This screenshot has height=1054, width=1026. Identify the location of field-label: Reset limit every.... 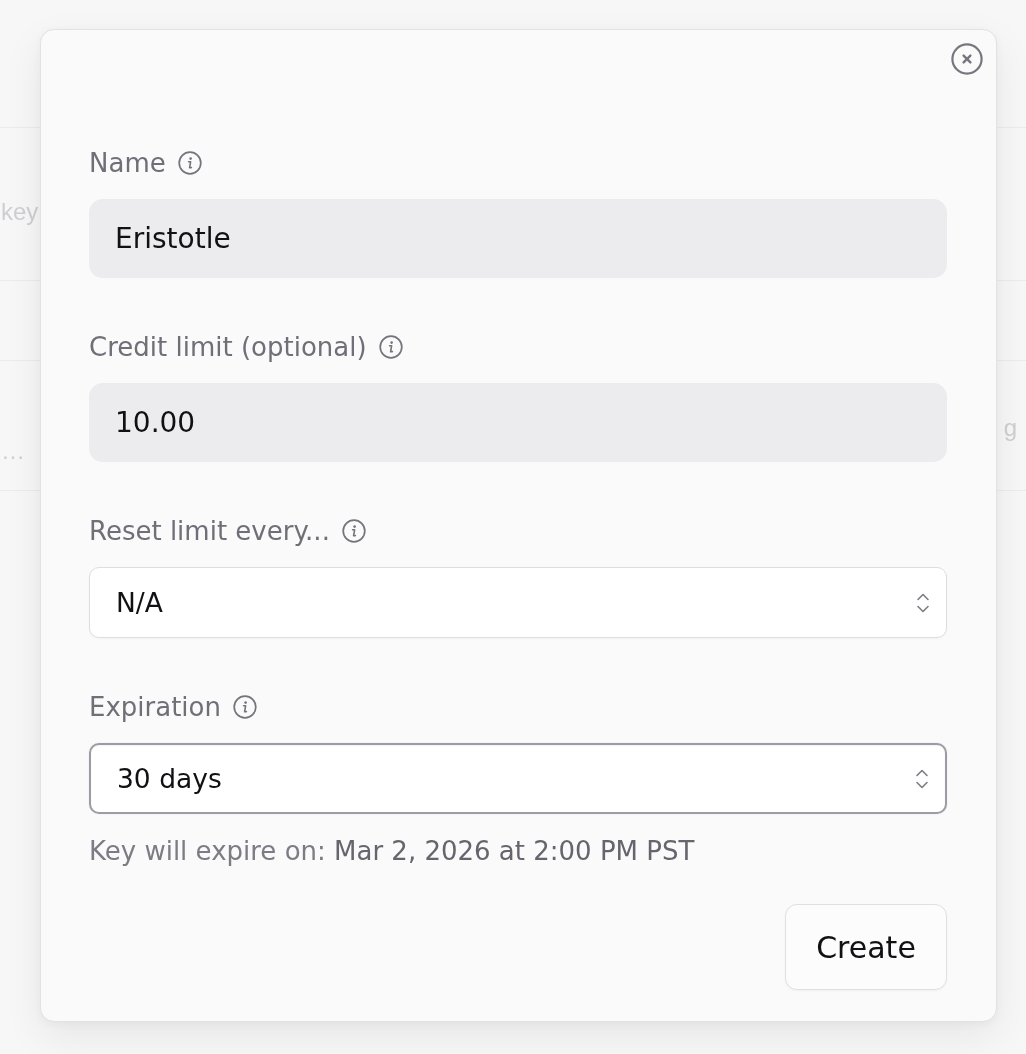
(209, 531).